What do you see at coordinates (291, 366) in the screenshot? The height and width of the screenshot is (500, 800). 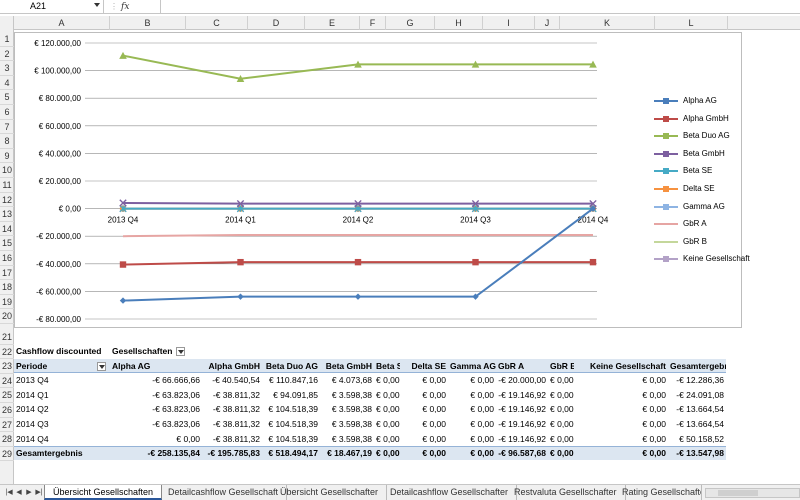 I see `pivot-column-header: Beta Duo AG` at bounding box center [291, 366].